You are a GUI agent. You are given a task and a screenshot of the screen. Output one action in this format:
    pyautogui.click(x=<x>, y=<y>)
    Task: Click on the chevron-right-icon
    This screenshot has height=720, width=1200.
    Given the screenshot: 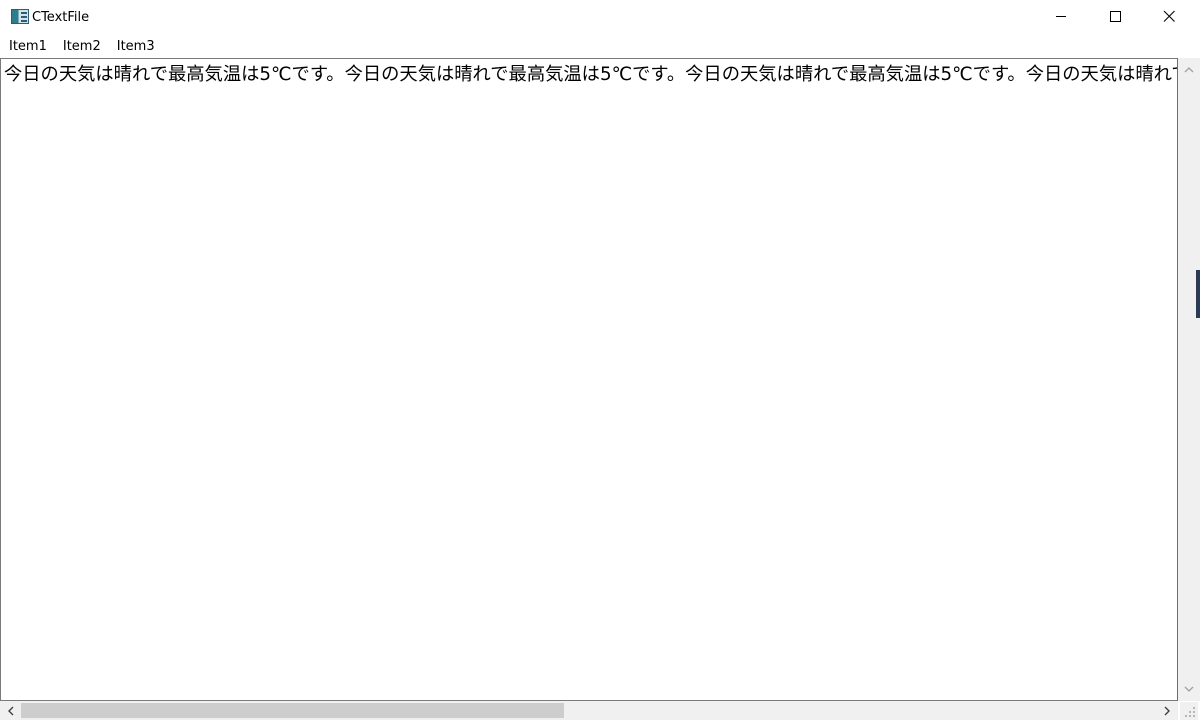 What is the action you would take?
    pyautogui.click(x=1167, y=710)
    